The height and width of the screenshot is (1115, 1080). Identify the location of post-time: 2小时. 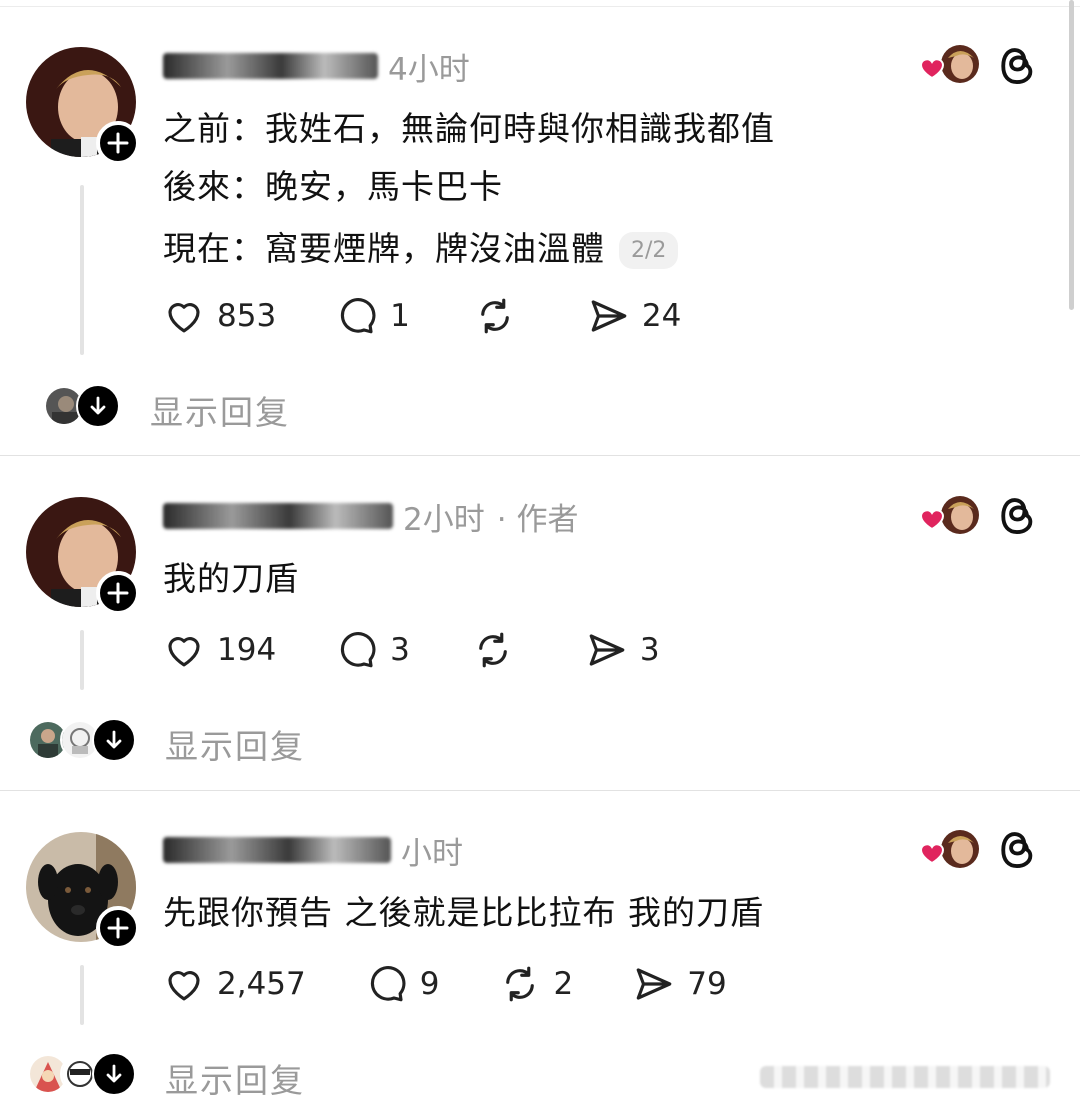
(444, 519).